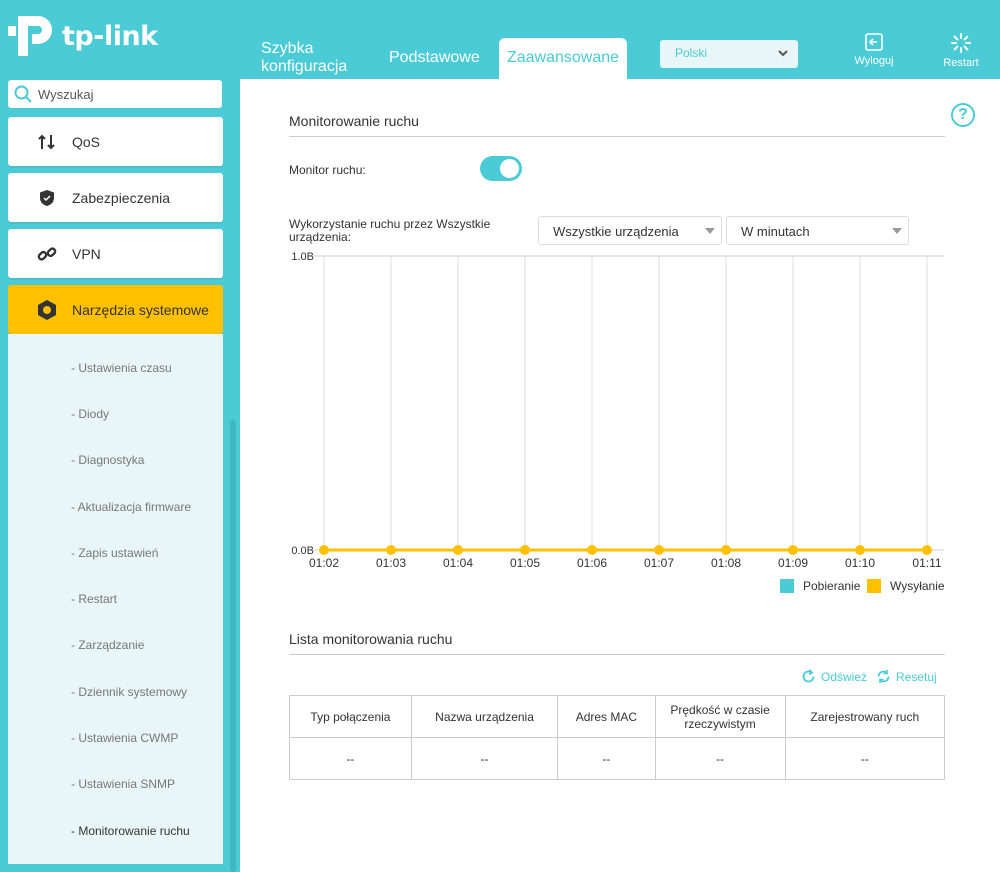 This screenshot has width=1000, height=872. I want to click on language-value: Polski, so click(691, 53).